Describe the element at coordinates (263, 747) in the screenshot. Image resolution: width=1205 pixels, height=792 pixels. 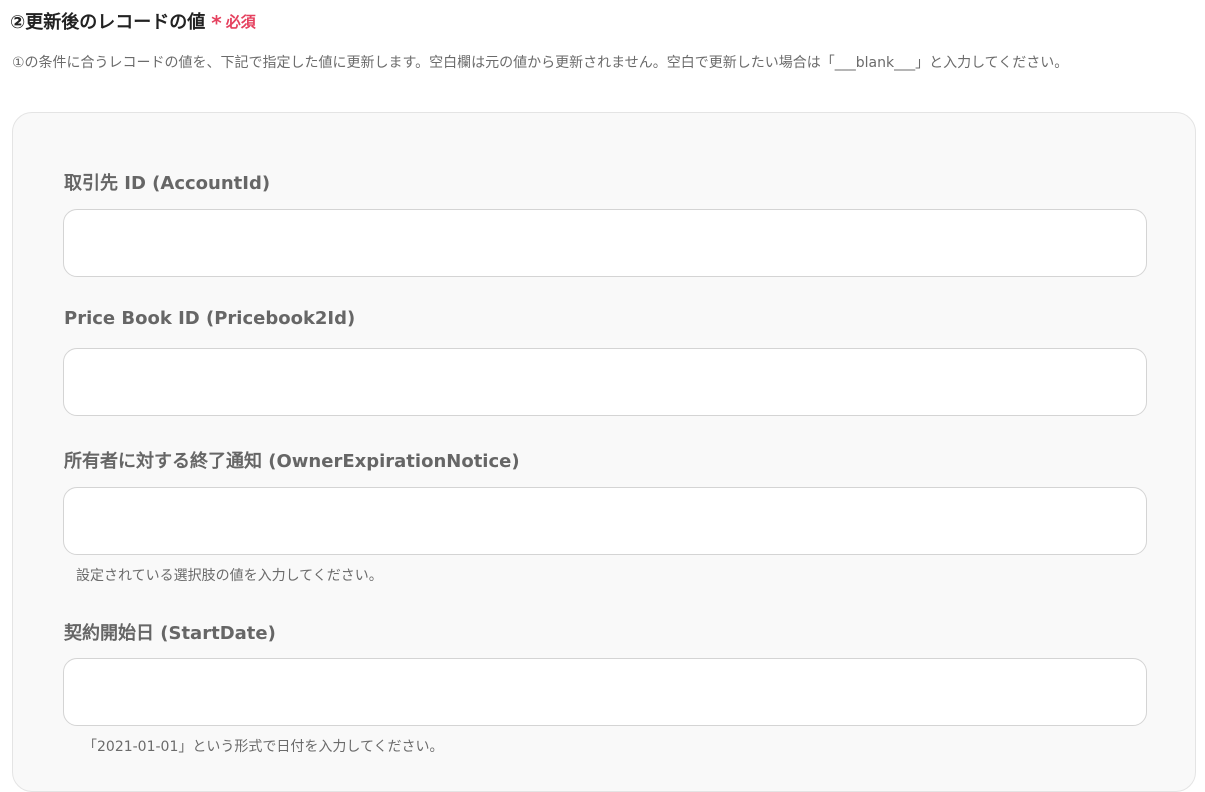
I see `start-date-help: 「2021-01-01」という形式で日付を入力してください。` at that location.